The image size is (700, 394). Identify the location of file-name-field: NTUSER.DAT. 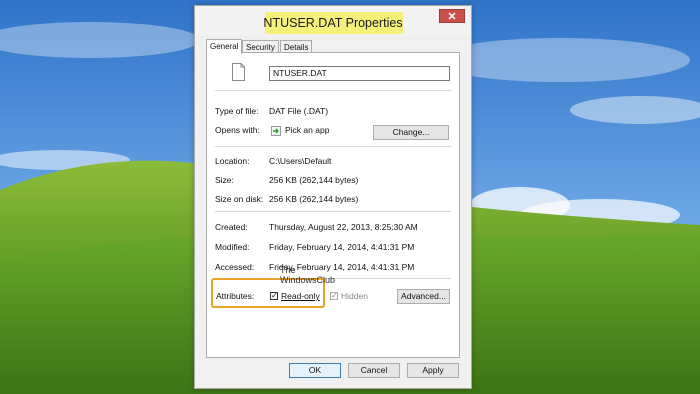
(359, 73).